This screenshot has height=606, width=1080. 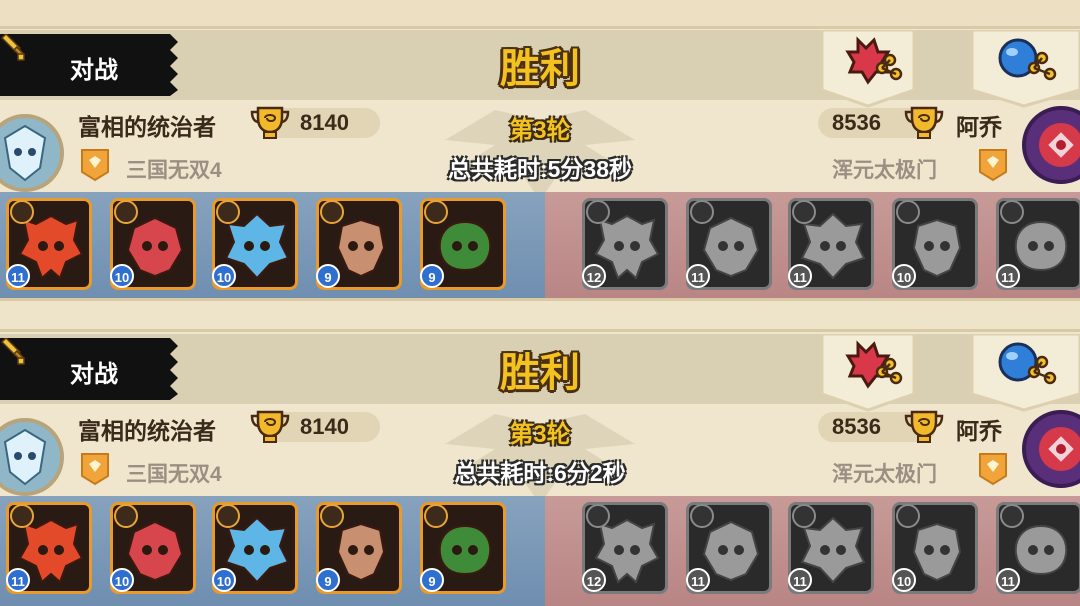 I want to click on card-divider, so click(x=540, y=315).